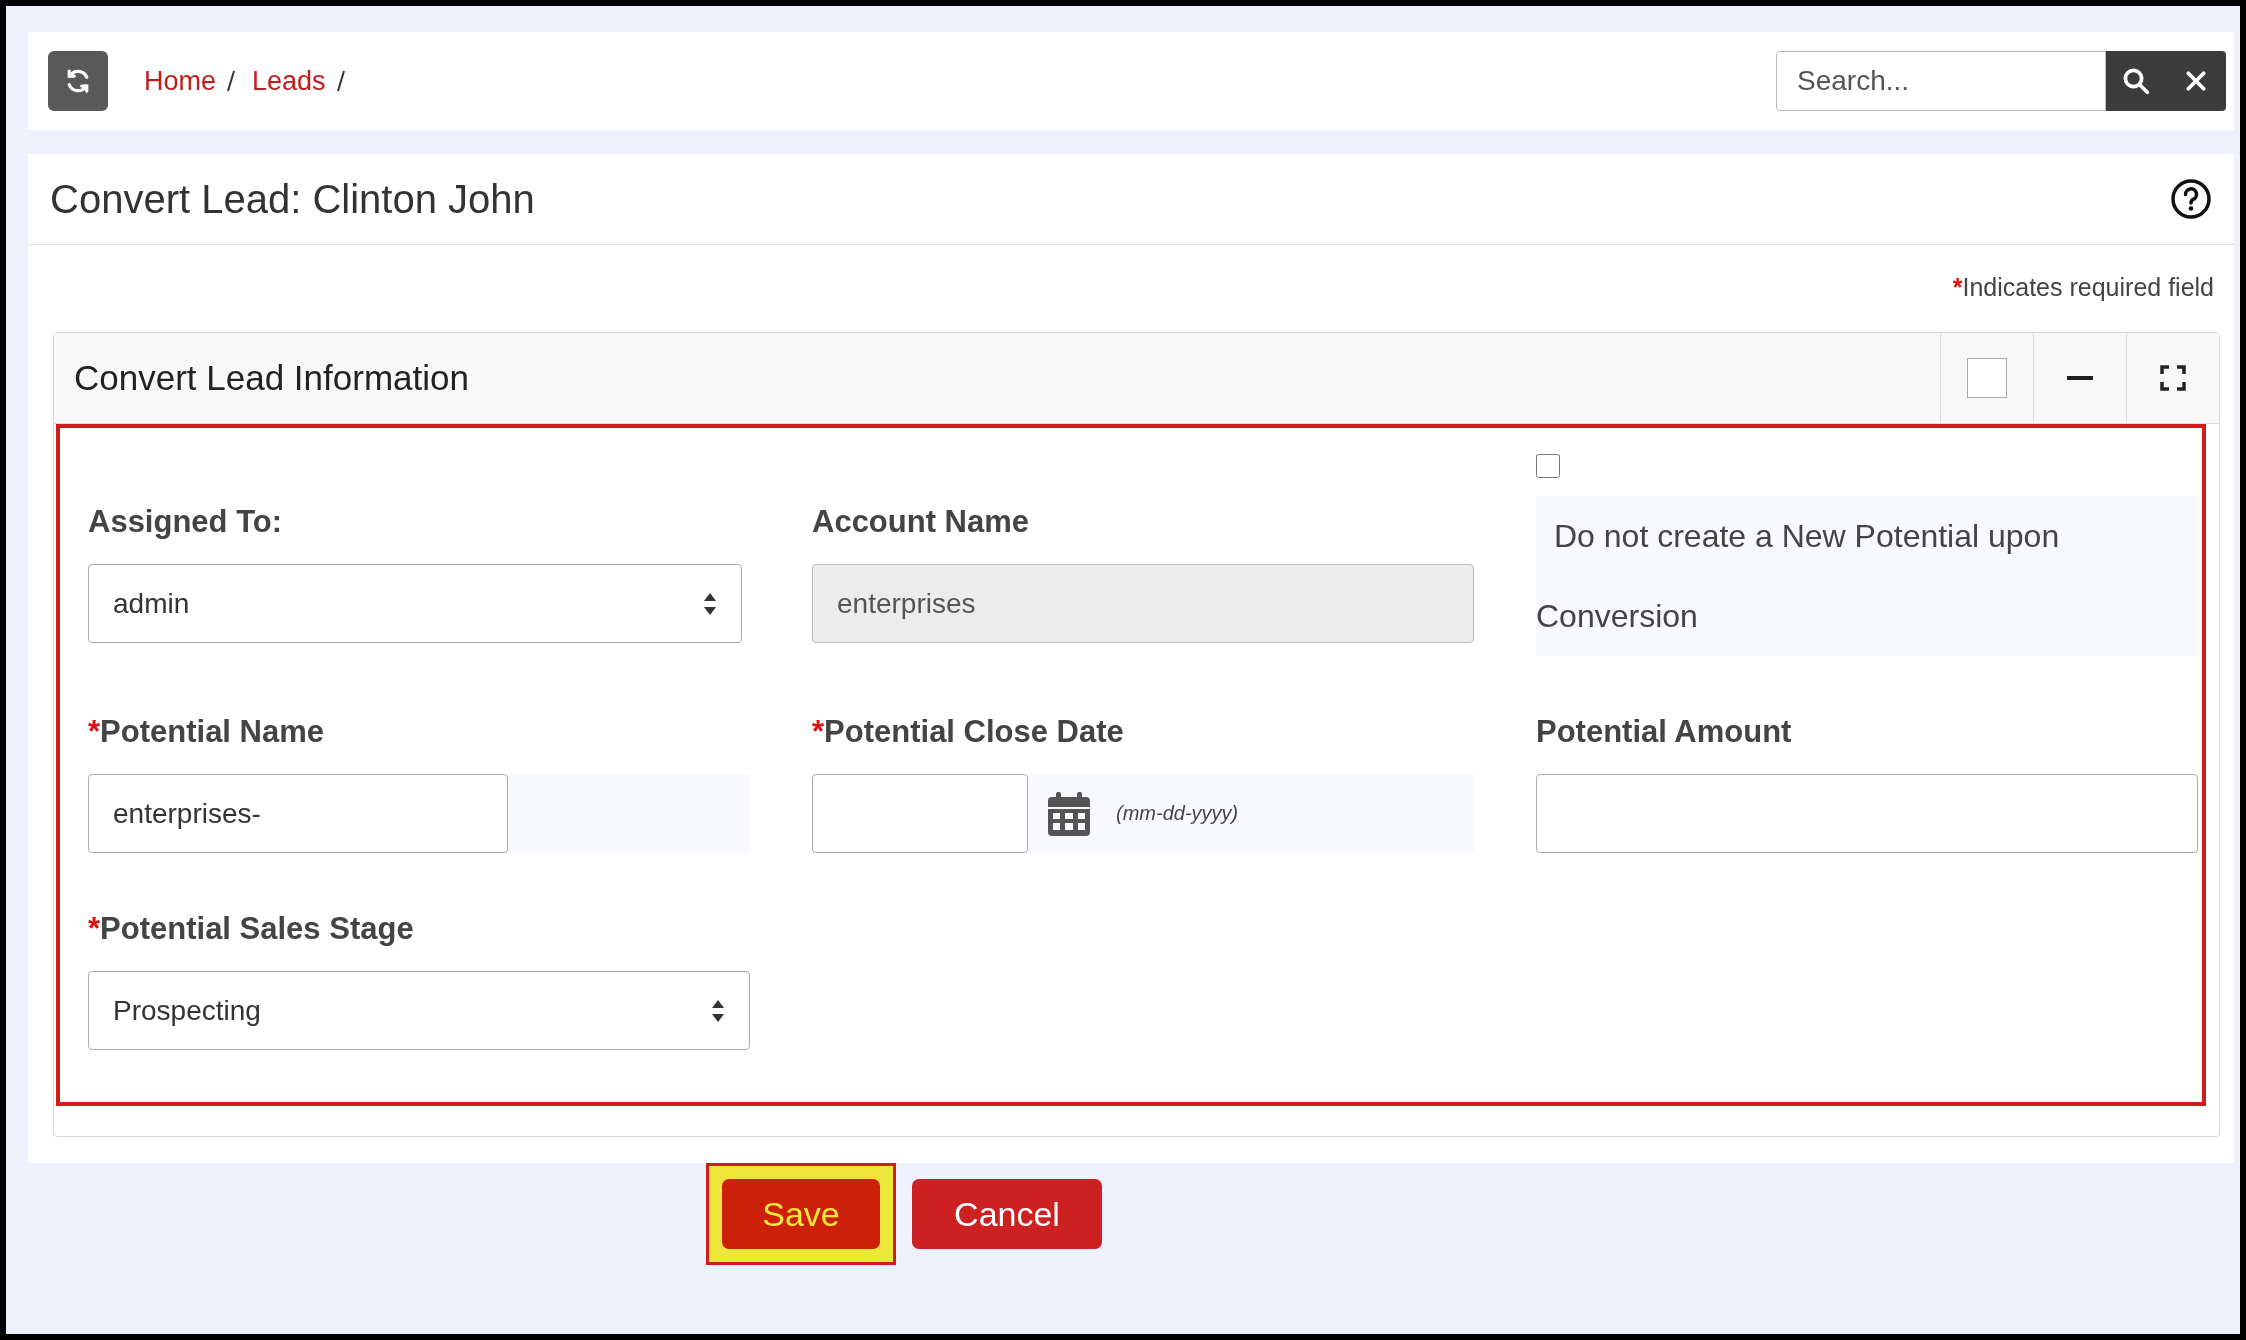  Describe the element at coordinates (1664, 732) in the screenshot. I see `field-label: Potential Amount` at that location.